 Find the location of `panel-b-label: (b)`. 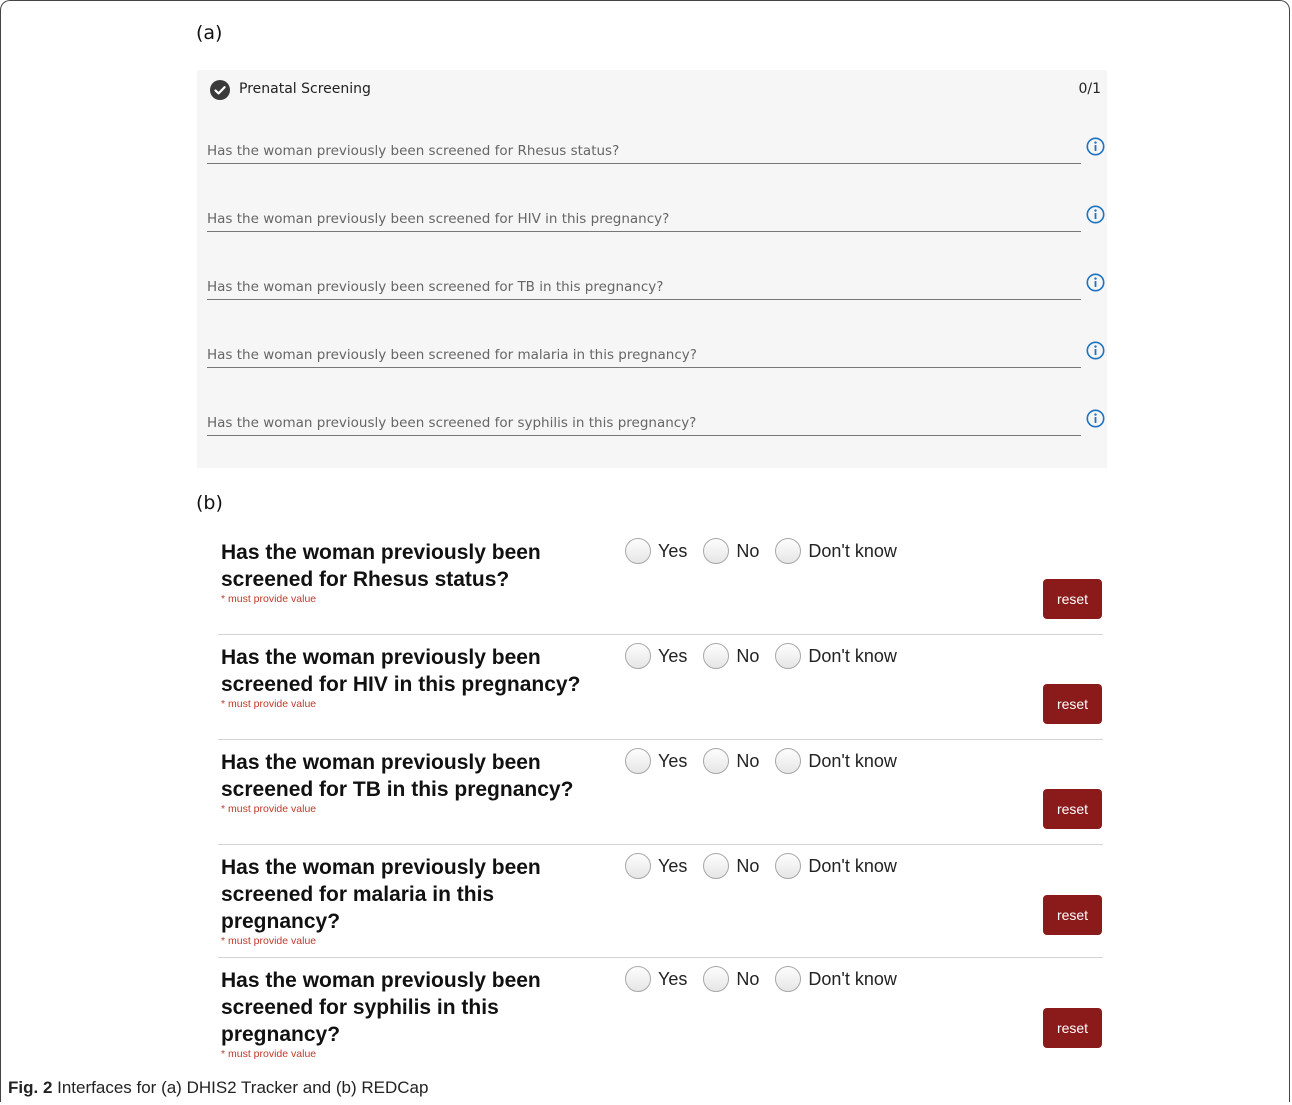

panel-b-label: (b) is located at coordinates (209, 503).